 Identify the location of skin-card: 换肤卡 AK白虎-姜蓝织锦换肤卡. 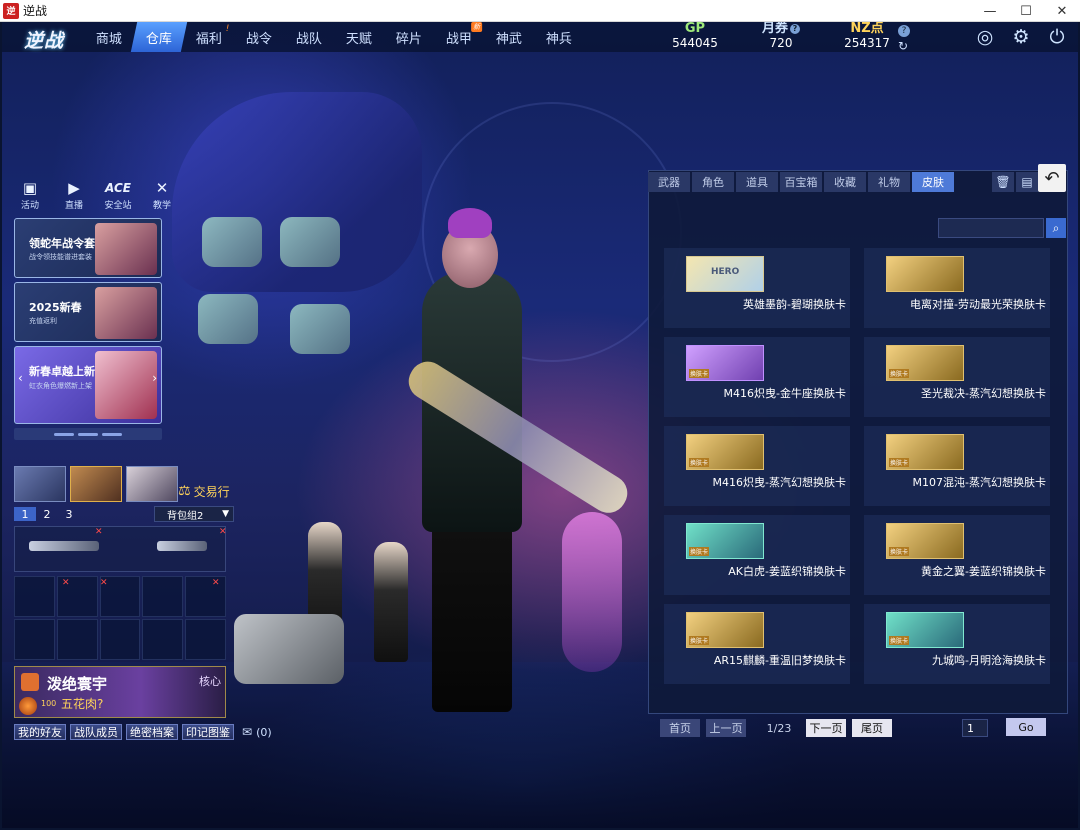
(757, 555).